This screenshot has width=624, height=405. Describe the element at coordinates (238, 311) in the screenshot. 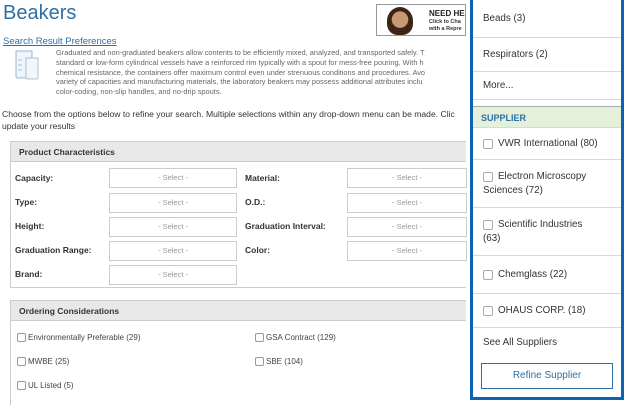

I see `ordering-considerations-header: Ordering Considerations` at that location.